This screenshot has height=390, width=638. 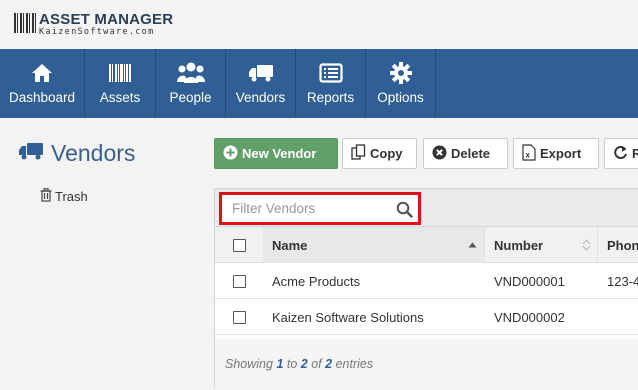 What do you see at coordinates (316, 364) in the screenshot?
I see `info-of-word: of` at bounding box center [316, 364].